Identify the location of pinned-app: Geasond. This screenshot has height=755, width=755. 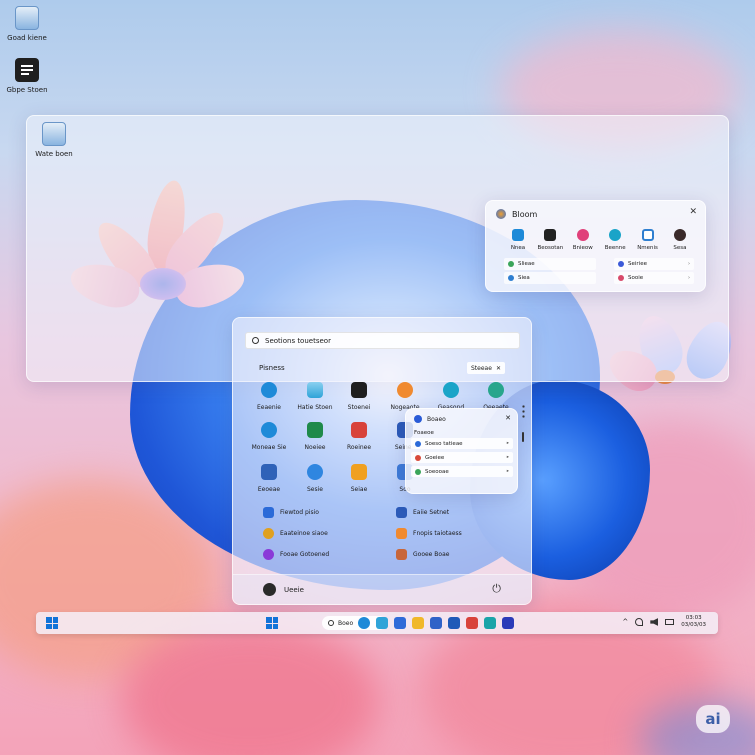
(451, 396).